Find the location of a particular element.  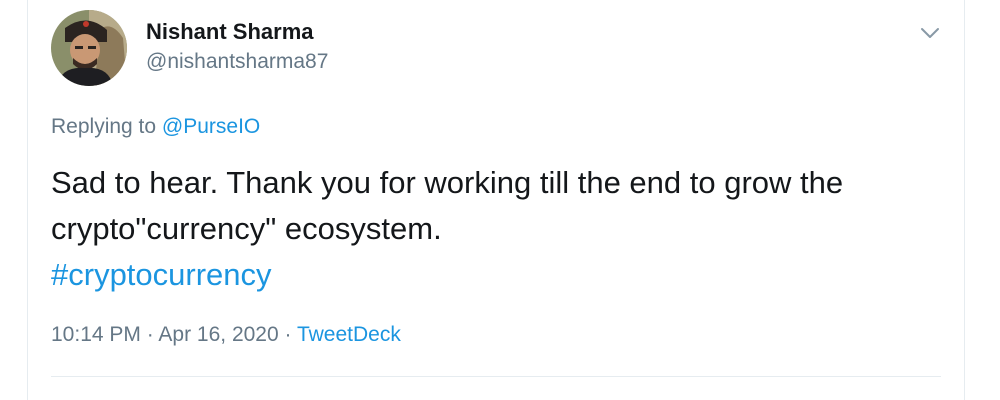

author-handle: @nishantsharma87 is located at coordinates (237, 62).